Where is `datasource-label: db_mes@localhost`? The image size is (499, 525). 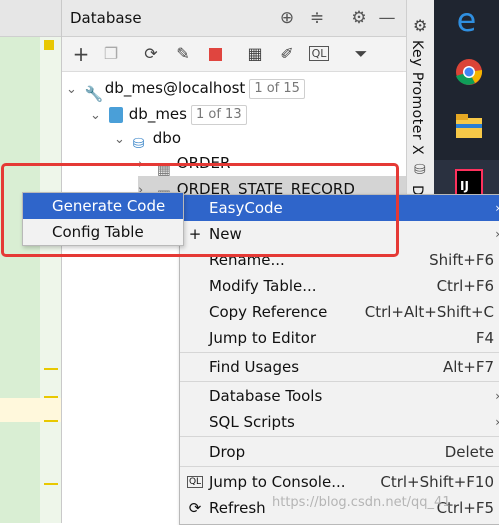 datasource-label: db_mes@localhost is located at coordinates (175, 88).